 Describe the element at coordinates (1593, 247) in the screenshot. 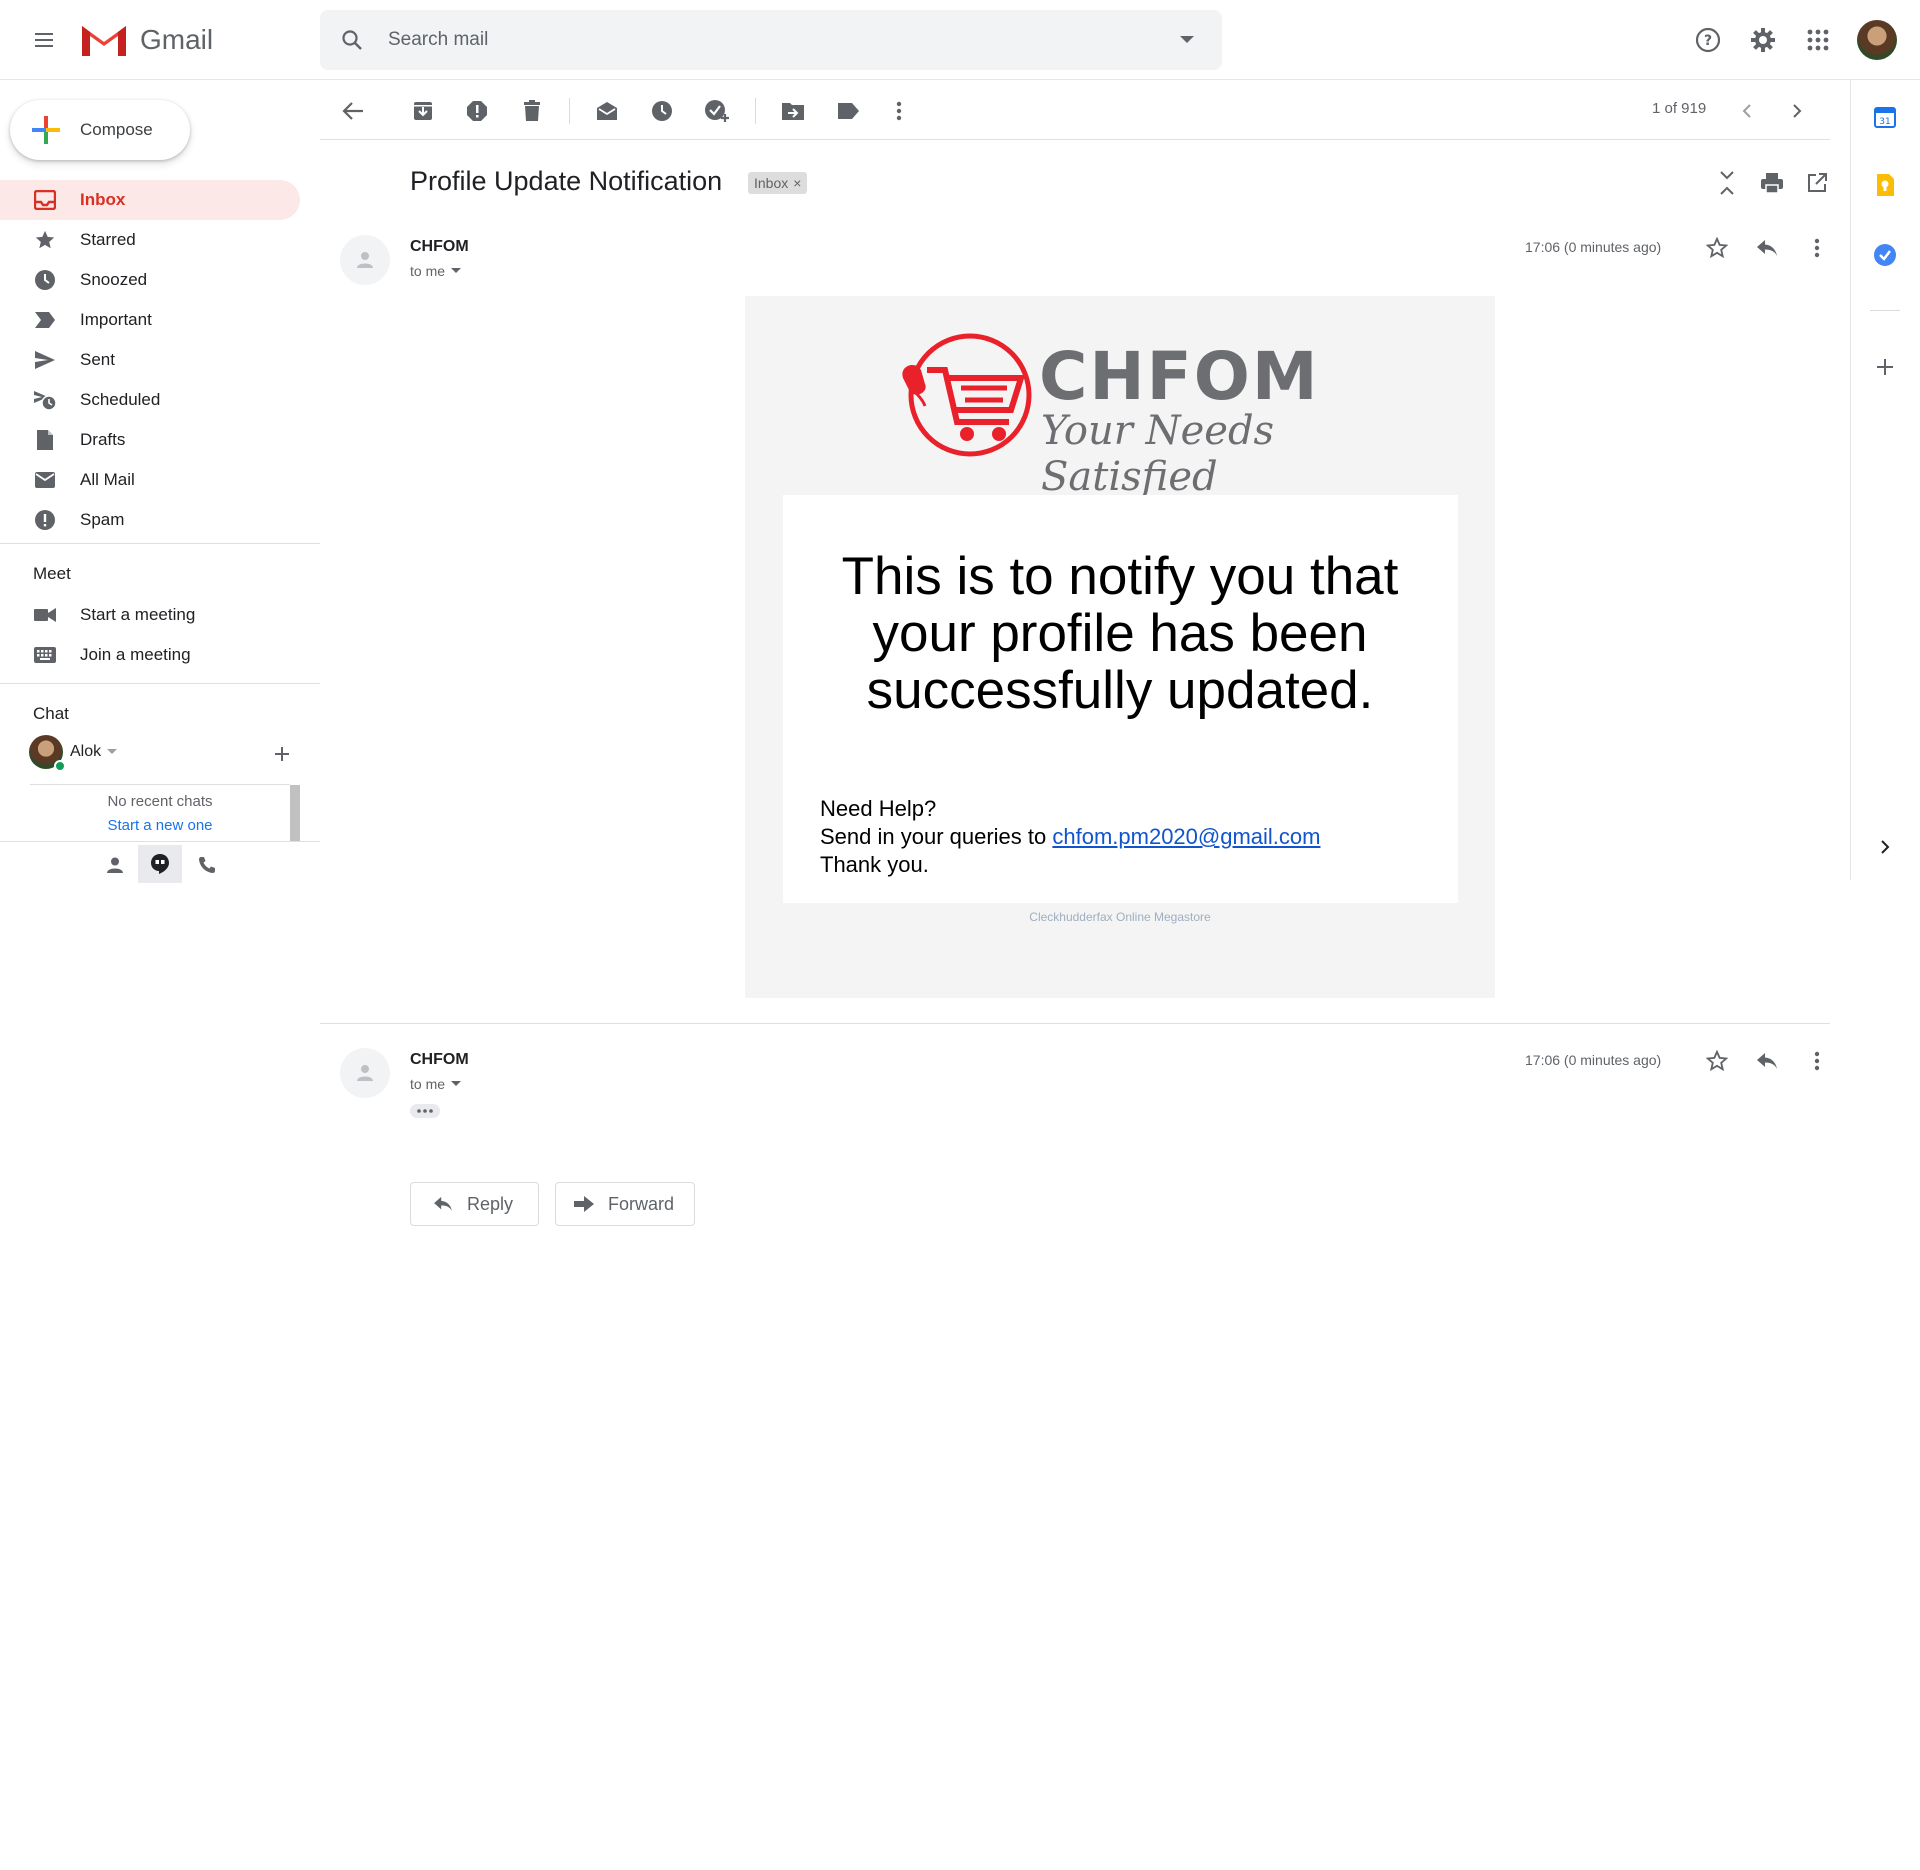

I see `message-time: 17:06 (0 minutes ago)` at that location.